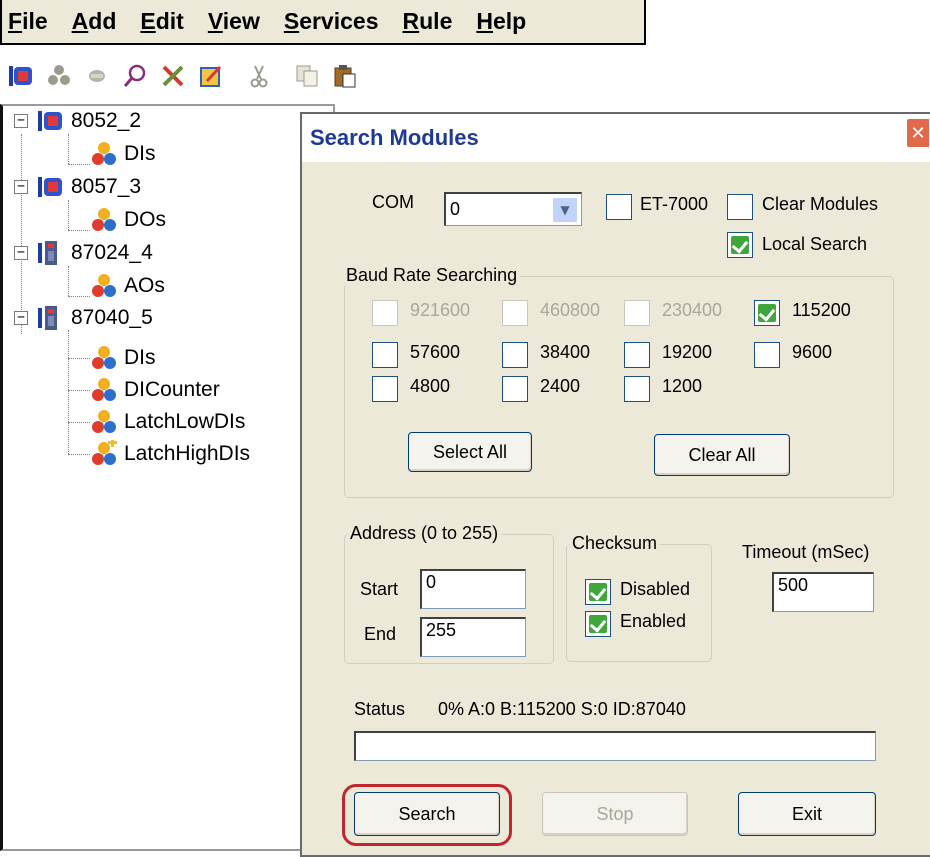 The height and width of the screenshot is (857, 930). I want to click on search-button: Search, so click(427, 814).